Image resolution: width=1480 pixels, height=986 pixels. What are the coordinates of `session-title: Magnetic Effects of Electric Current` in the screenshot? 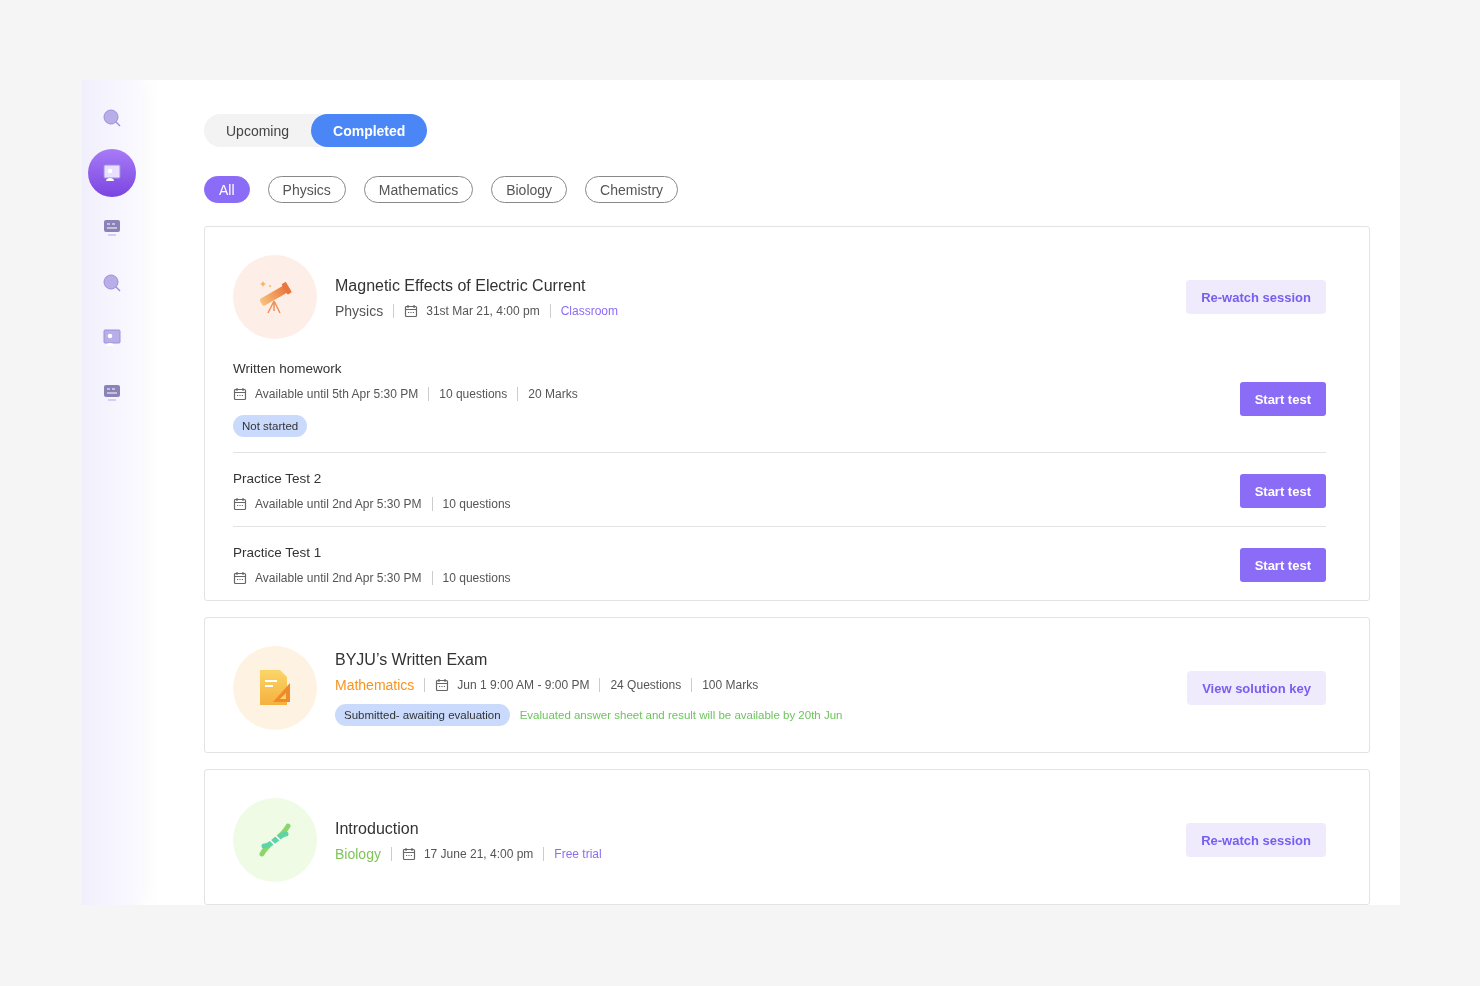 It's located at (461, 285).